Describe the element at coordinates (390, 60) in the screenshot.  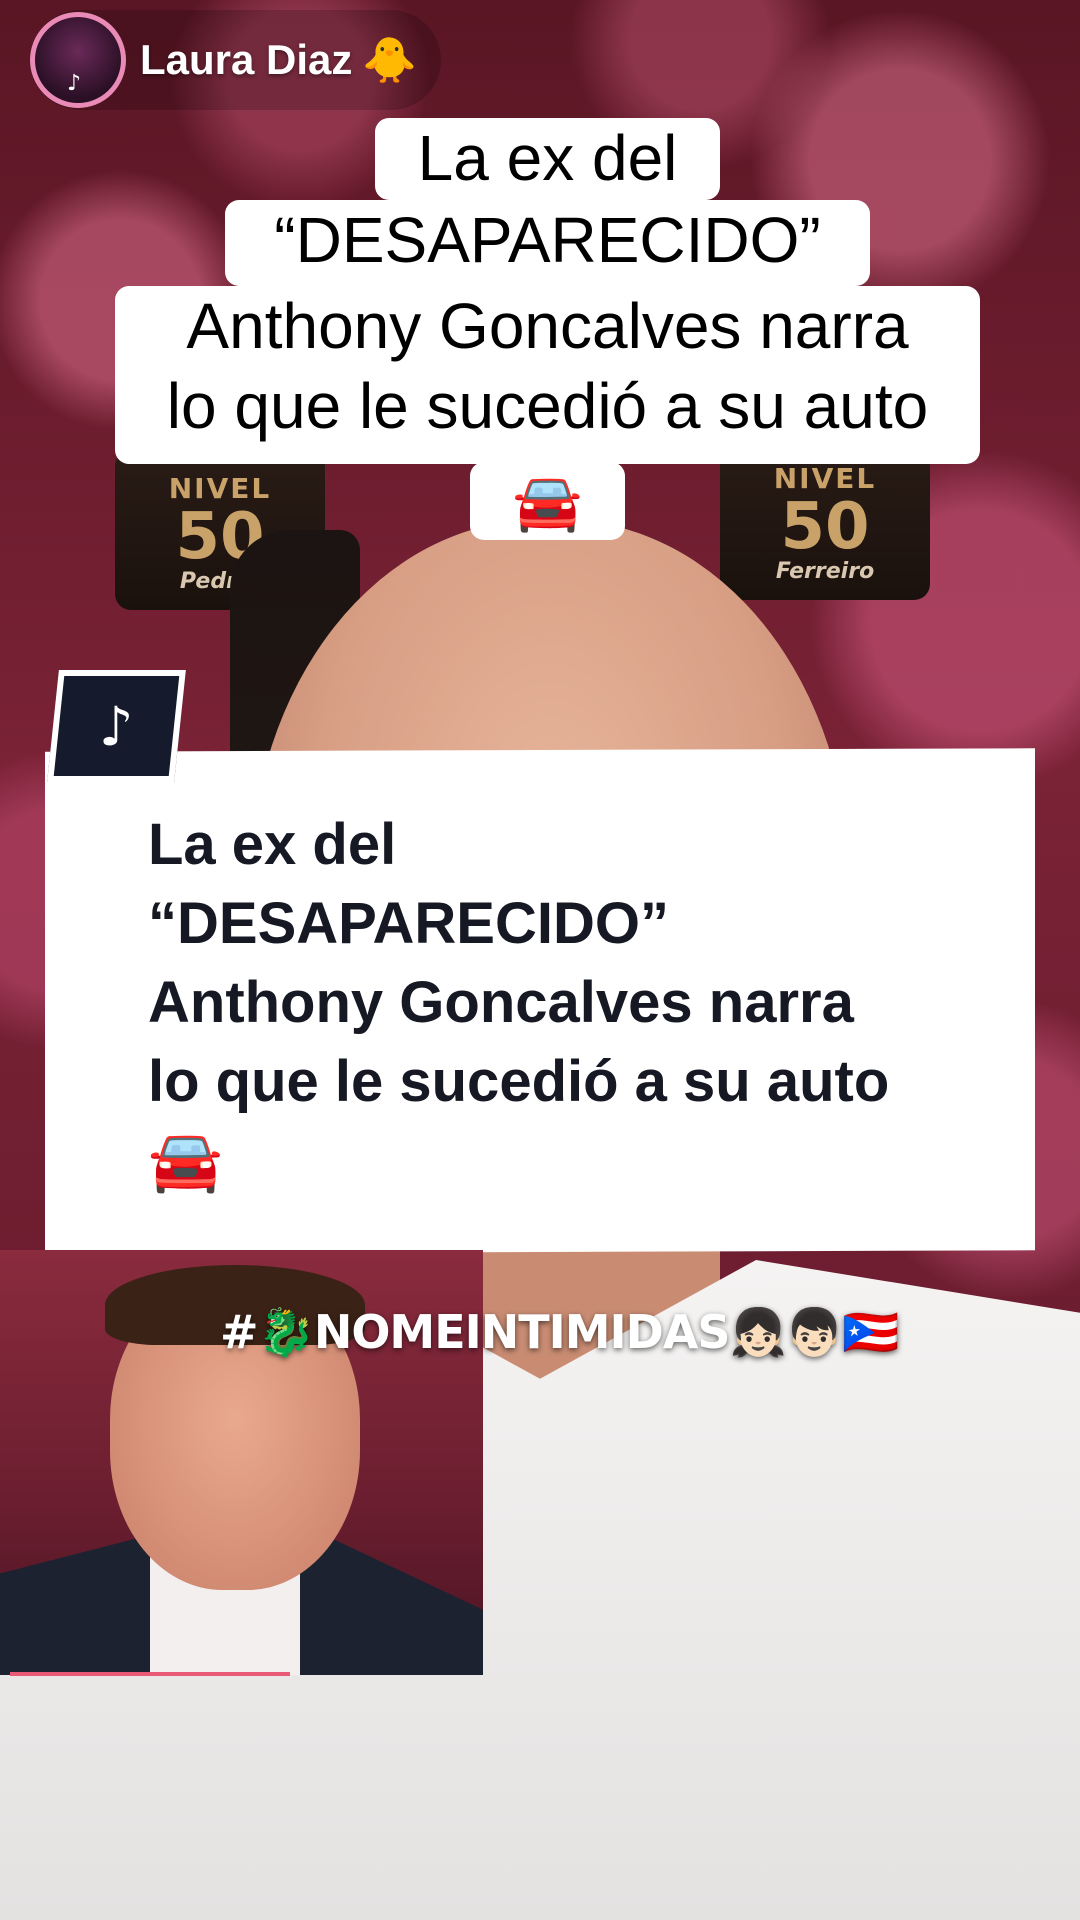
I see `chick-emoji: 🐥` at that location.